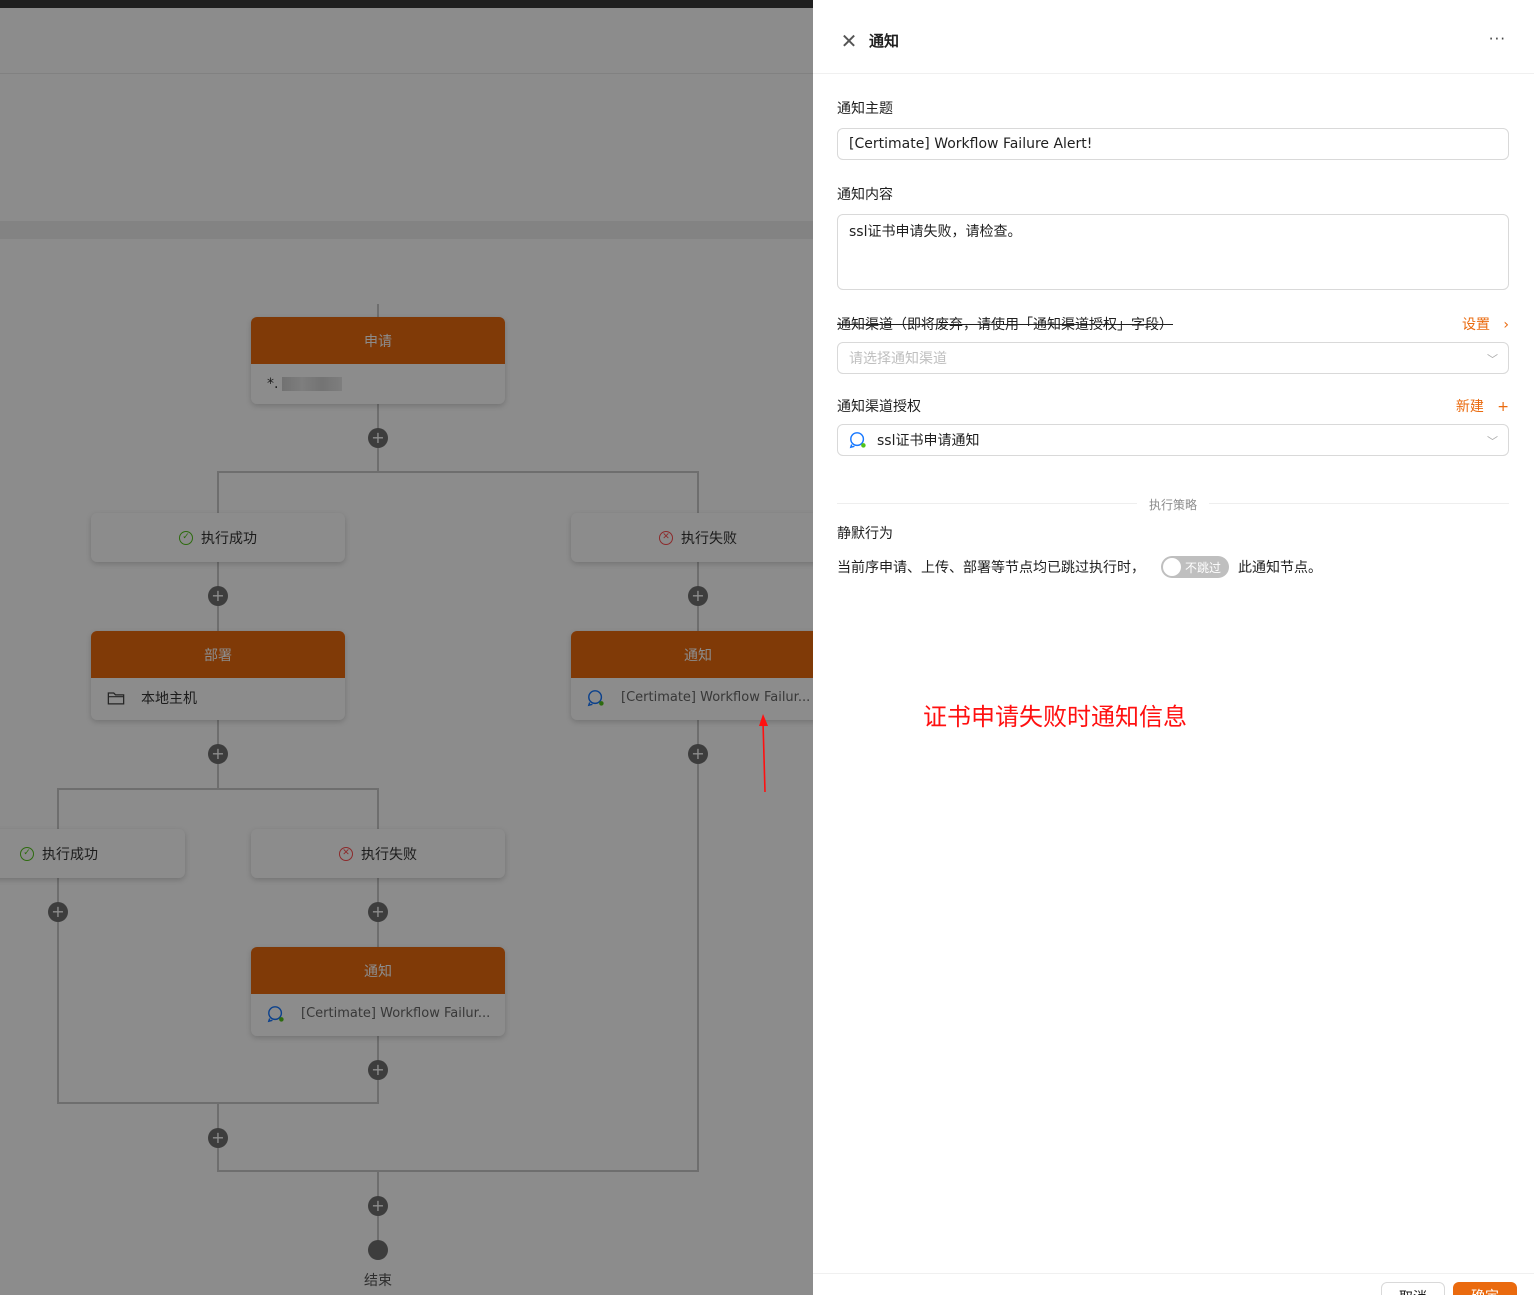 This screenshot has height=1295, width=1534. What do you see at coordinates (1173, 440) in the screenshot?
I see `provider-access-select: ssl证书申请通知 ﹀` at bounding box center [1173, 440].